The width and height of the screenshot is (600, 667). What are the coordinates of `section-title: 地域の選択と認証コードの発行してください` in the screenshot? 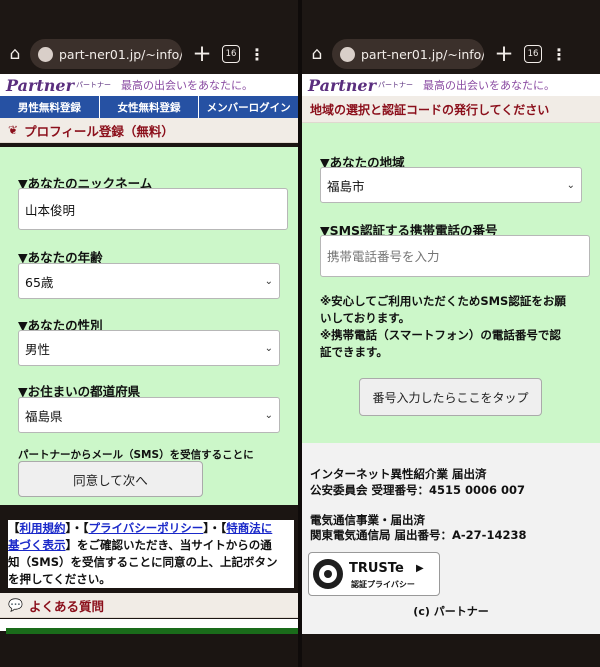 It's located at (430, 109).